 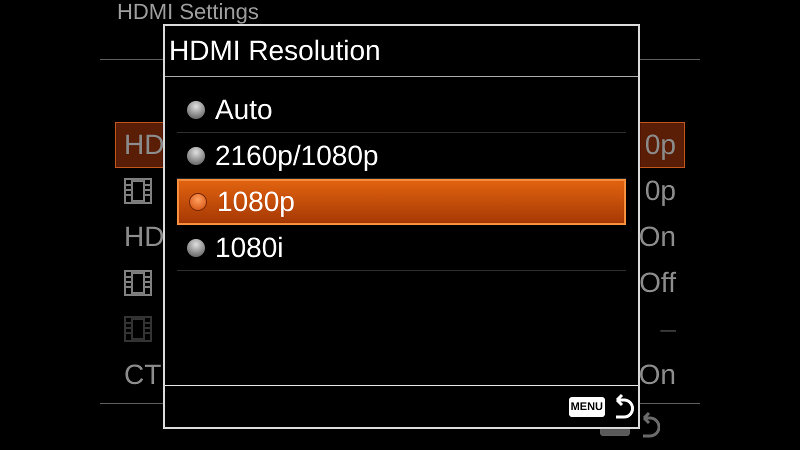 I want to click on dialog-title: HDMI Resolution, so click(x=275, y=51).